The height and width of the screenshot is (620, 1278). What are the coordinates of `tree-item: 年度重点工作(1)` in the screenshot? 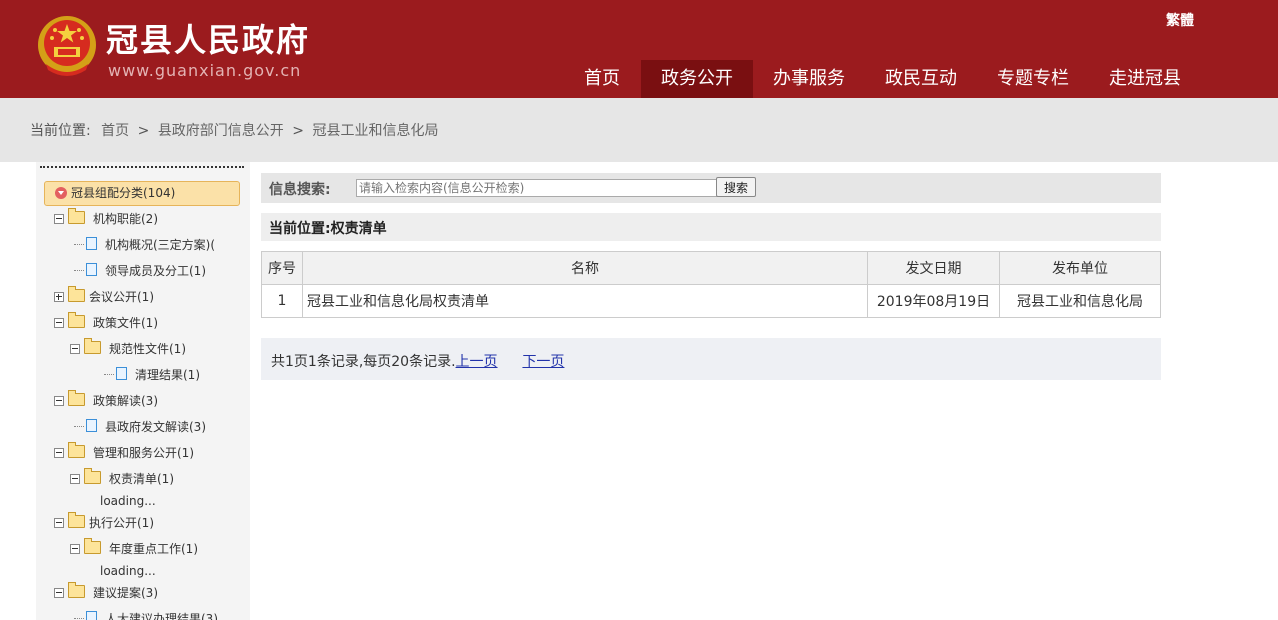 It's located at (134, 548).